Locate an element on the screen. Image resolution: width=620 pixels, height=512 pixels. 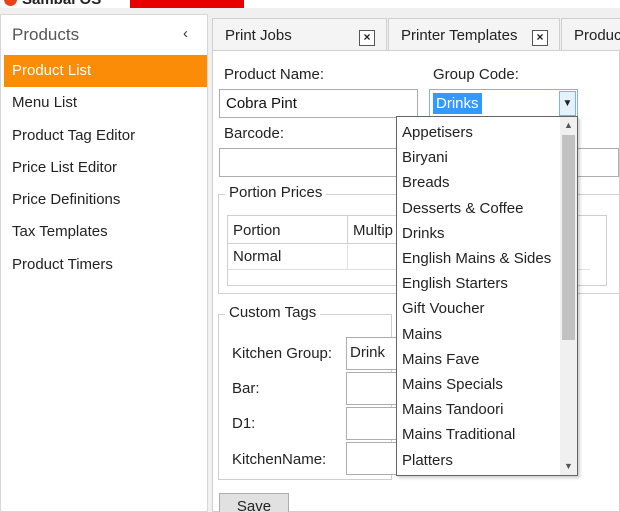
tab-strip: Print Jobs × Printer Templates × Produc is located at coordinates (416, 32).